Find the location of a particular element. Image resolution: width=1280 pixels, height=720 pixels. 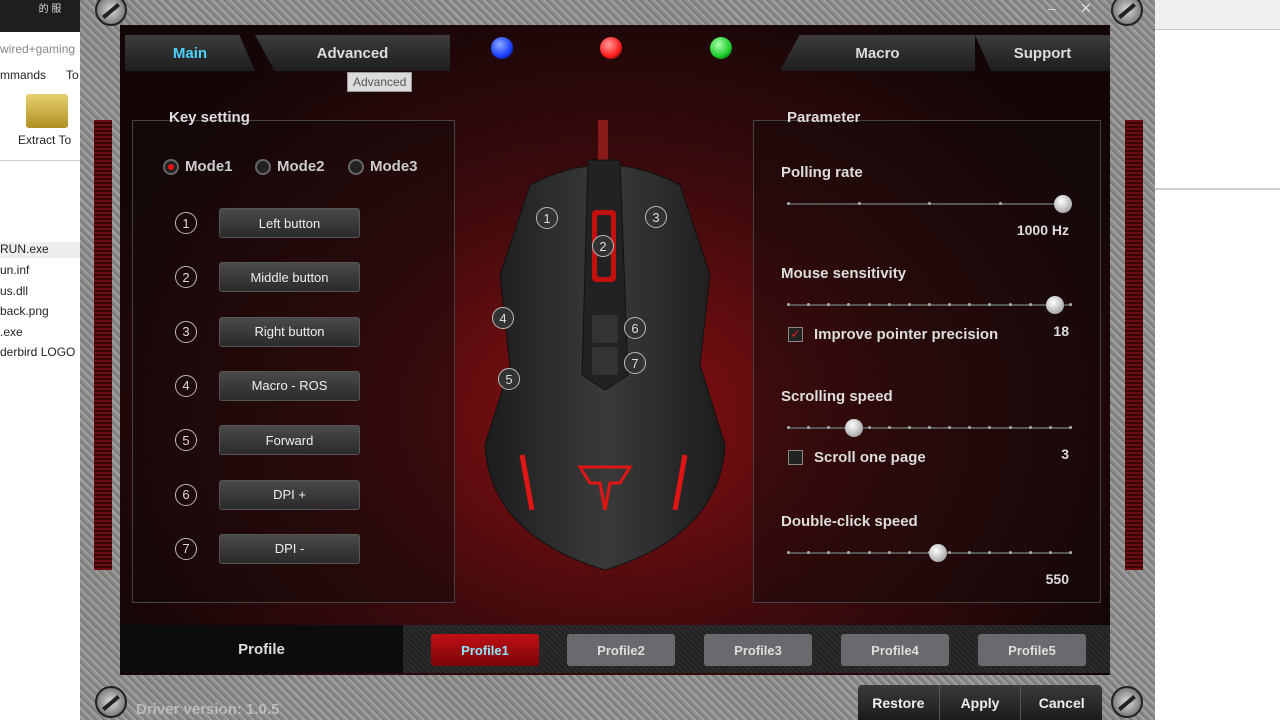

led-red is located at coordinates (611, 48).